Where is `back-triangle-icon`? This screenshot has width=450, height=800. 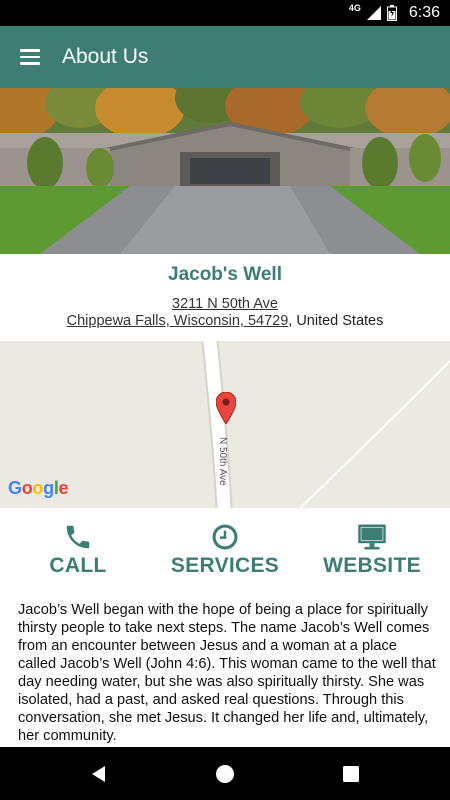
back-triangle-icon is located at coordinates (98, 773).